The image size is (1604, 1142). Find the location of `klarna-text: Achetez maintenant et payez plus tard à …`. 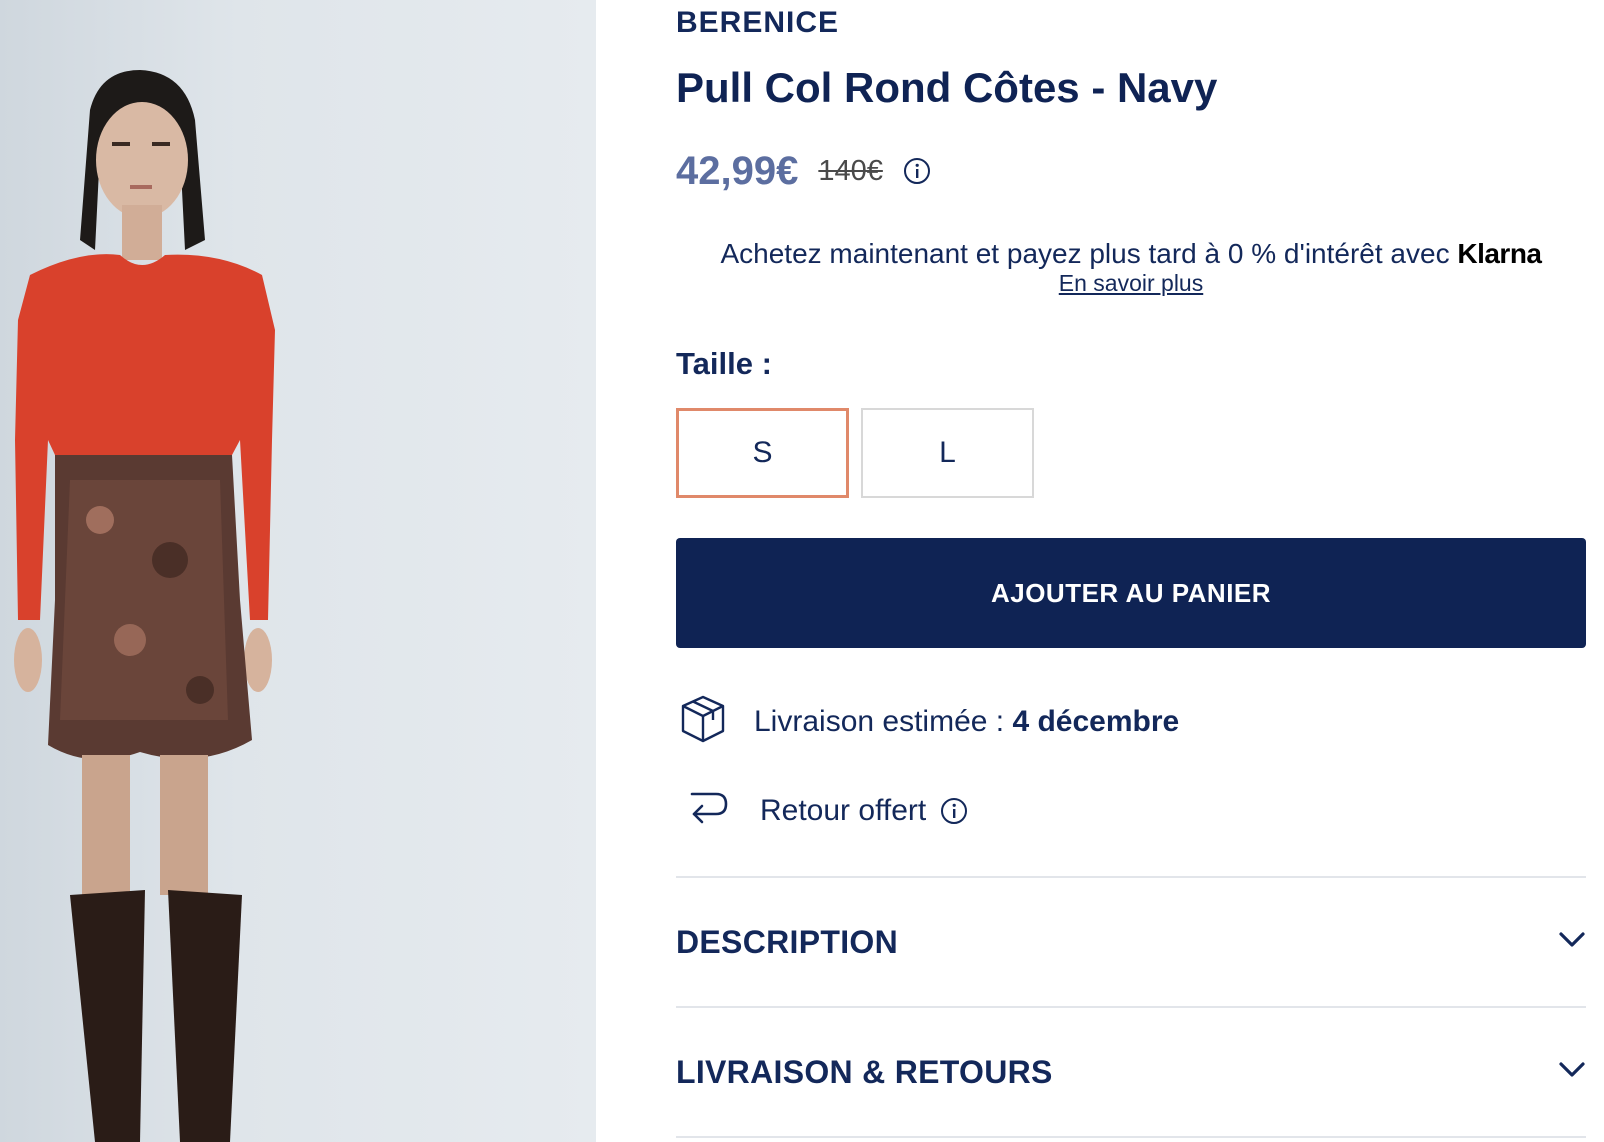

klarna-text: Achetez maintenant et payez plus tard à … is located at coordinates (1085, 253).